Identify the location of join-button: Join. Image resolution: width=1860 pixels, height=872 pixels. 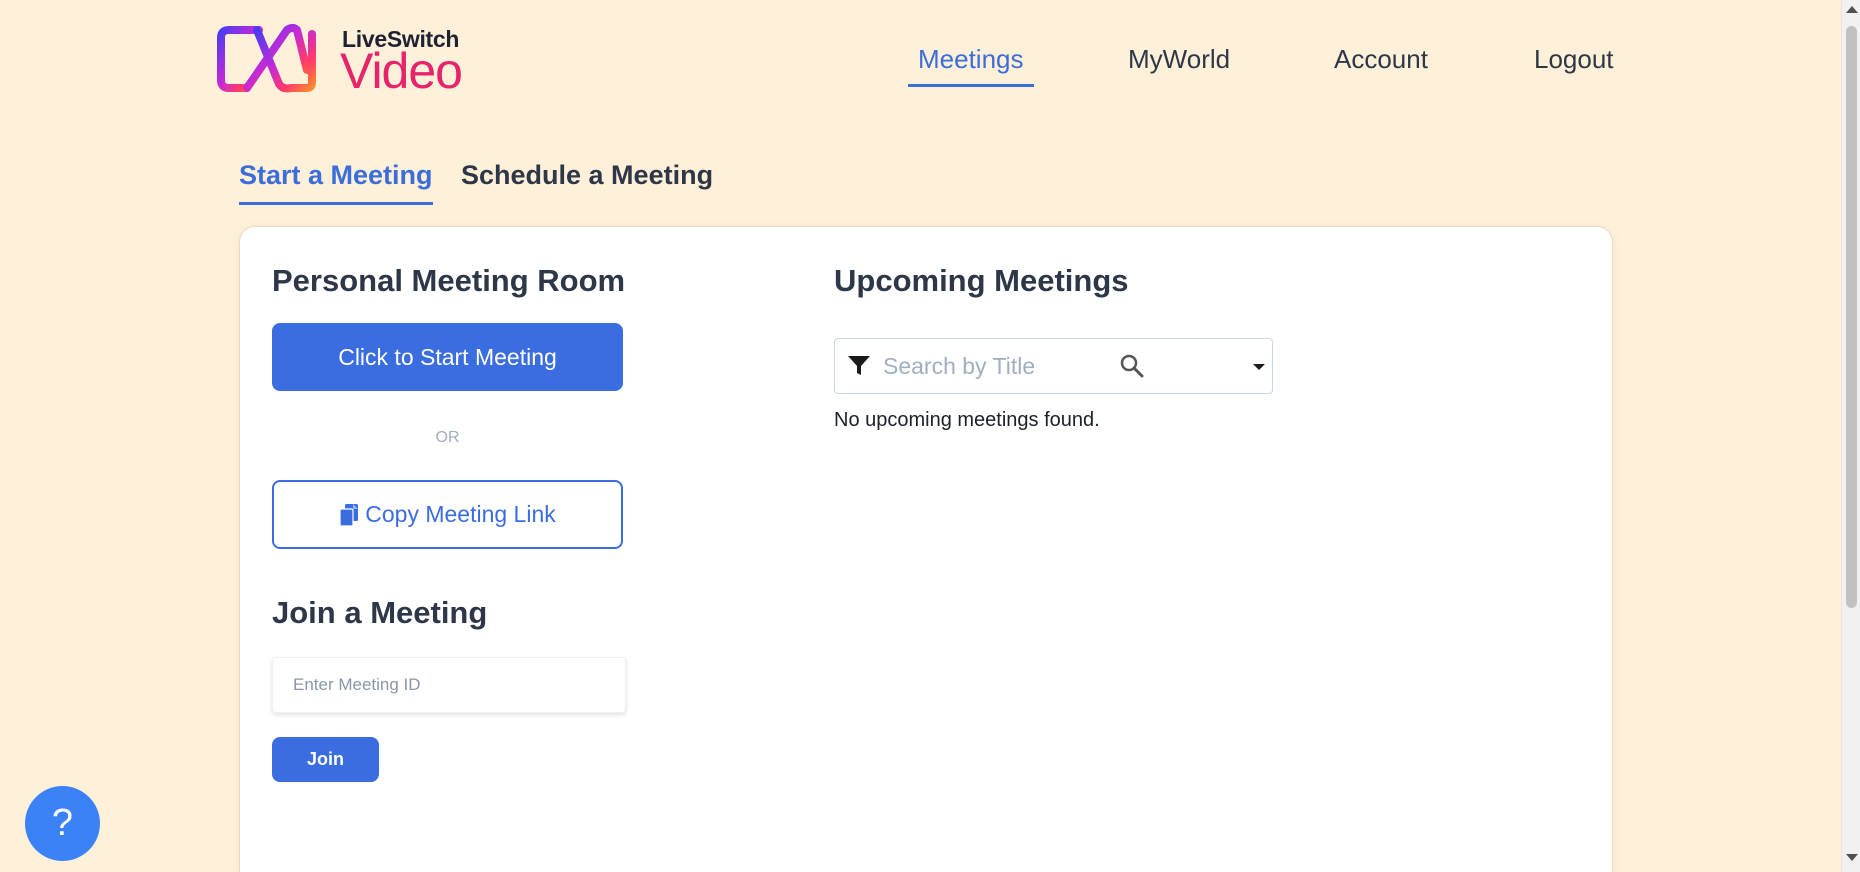
(325, 759).